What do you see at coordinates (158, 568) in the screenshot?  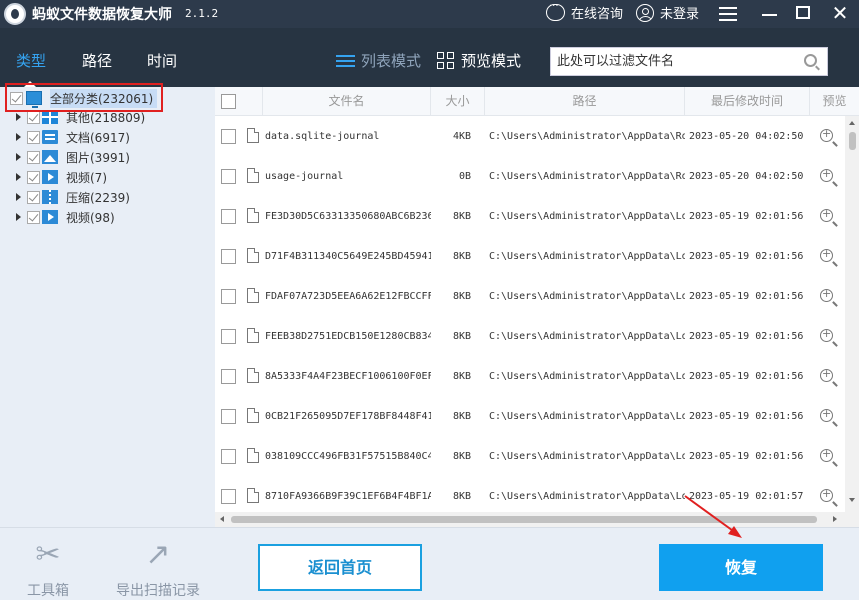 I see `export-log-button: ↗ 导出扫描记录` at bounding box center [158, 568].